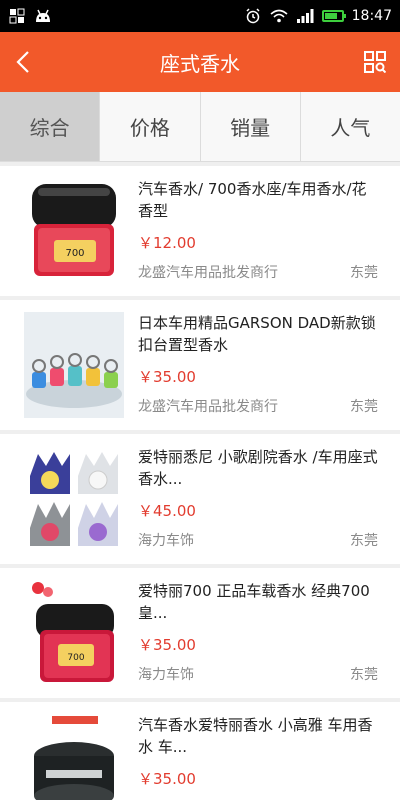  I want to click on qr-scan-icon, so click(375, 62).